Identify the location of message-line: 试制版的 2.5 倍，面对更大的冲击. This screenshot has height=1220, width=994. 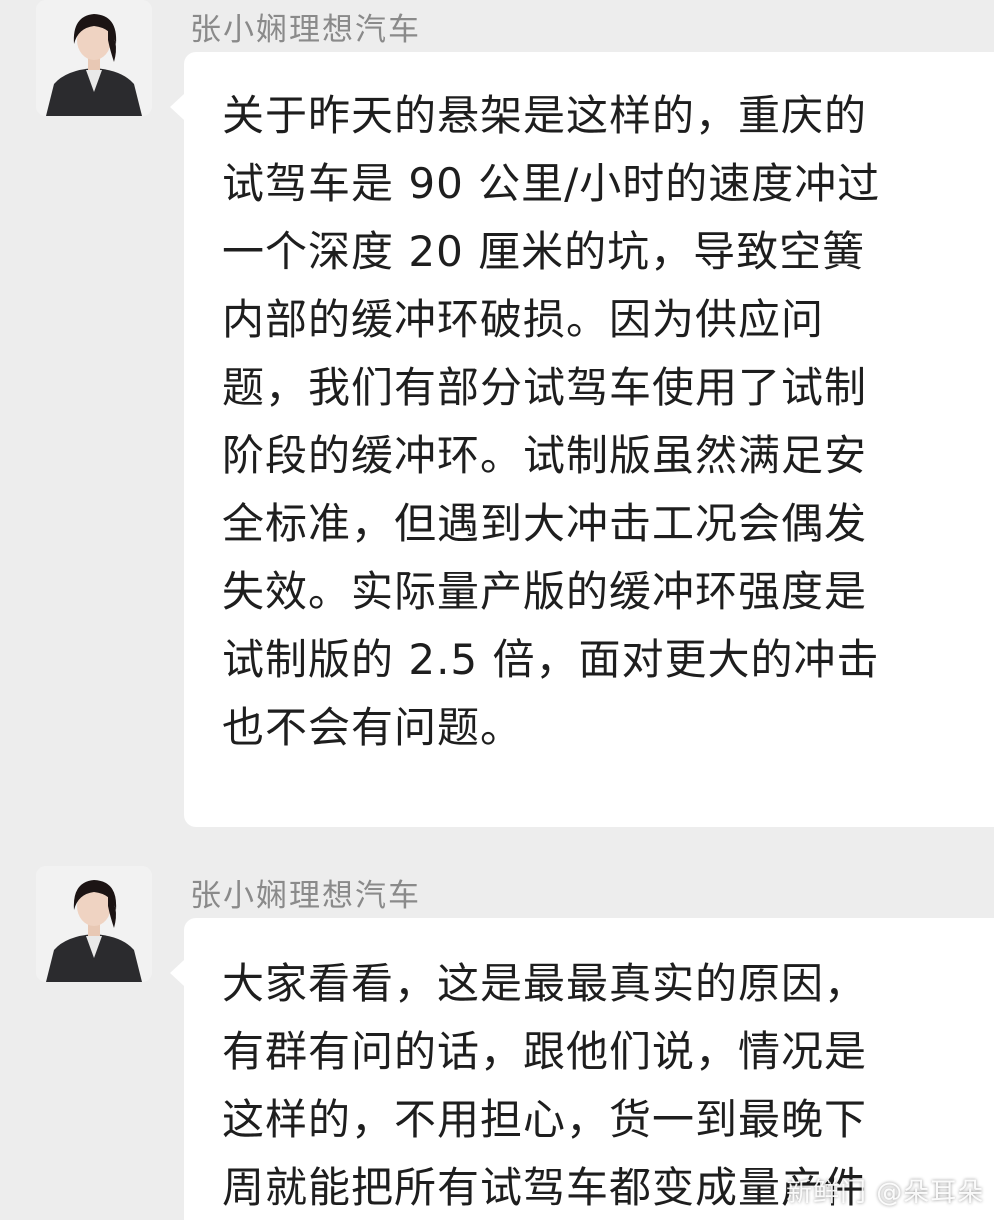
(551, 659).